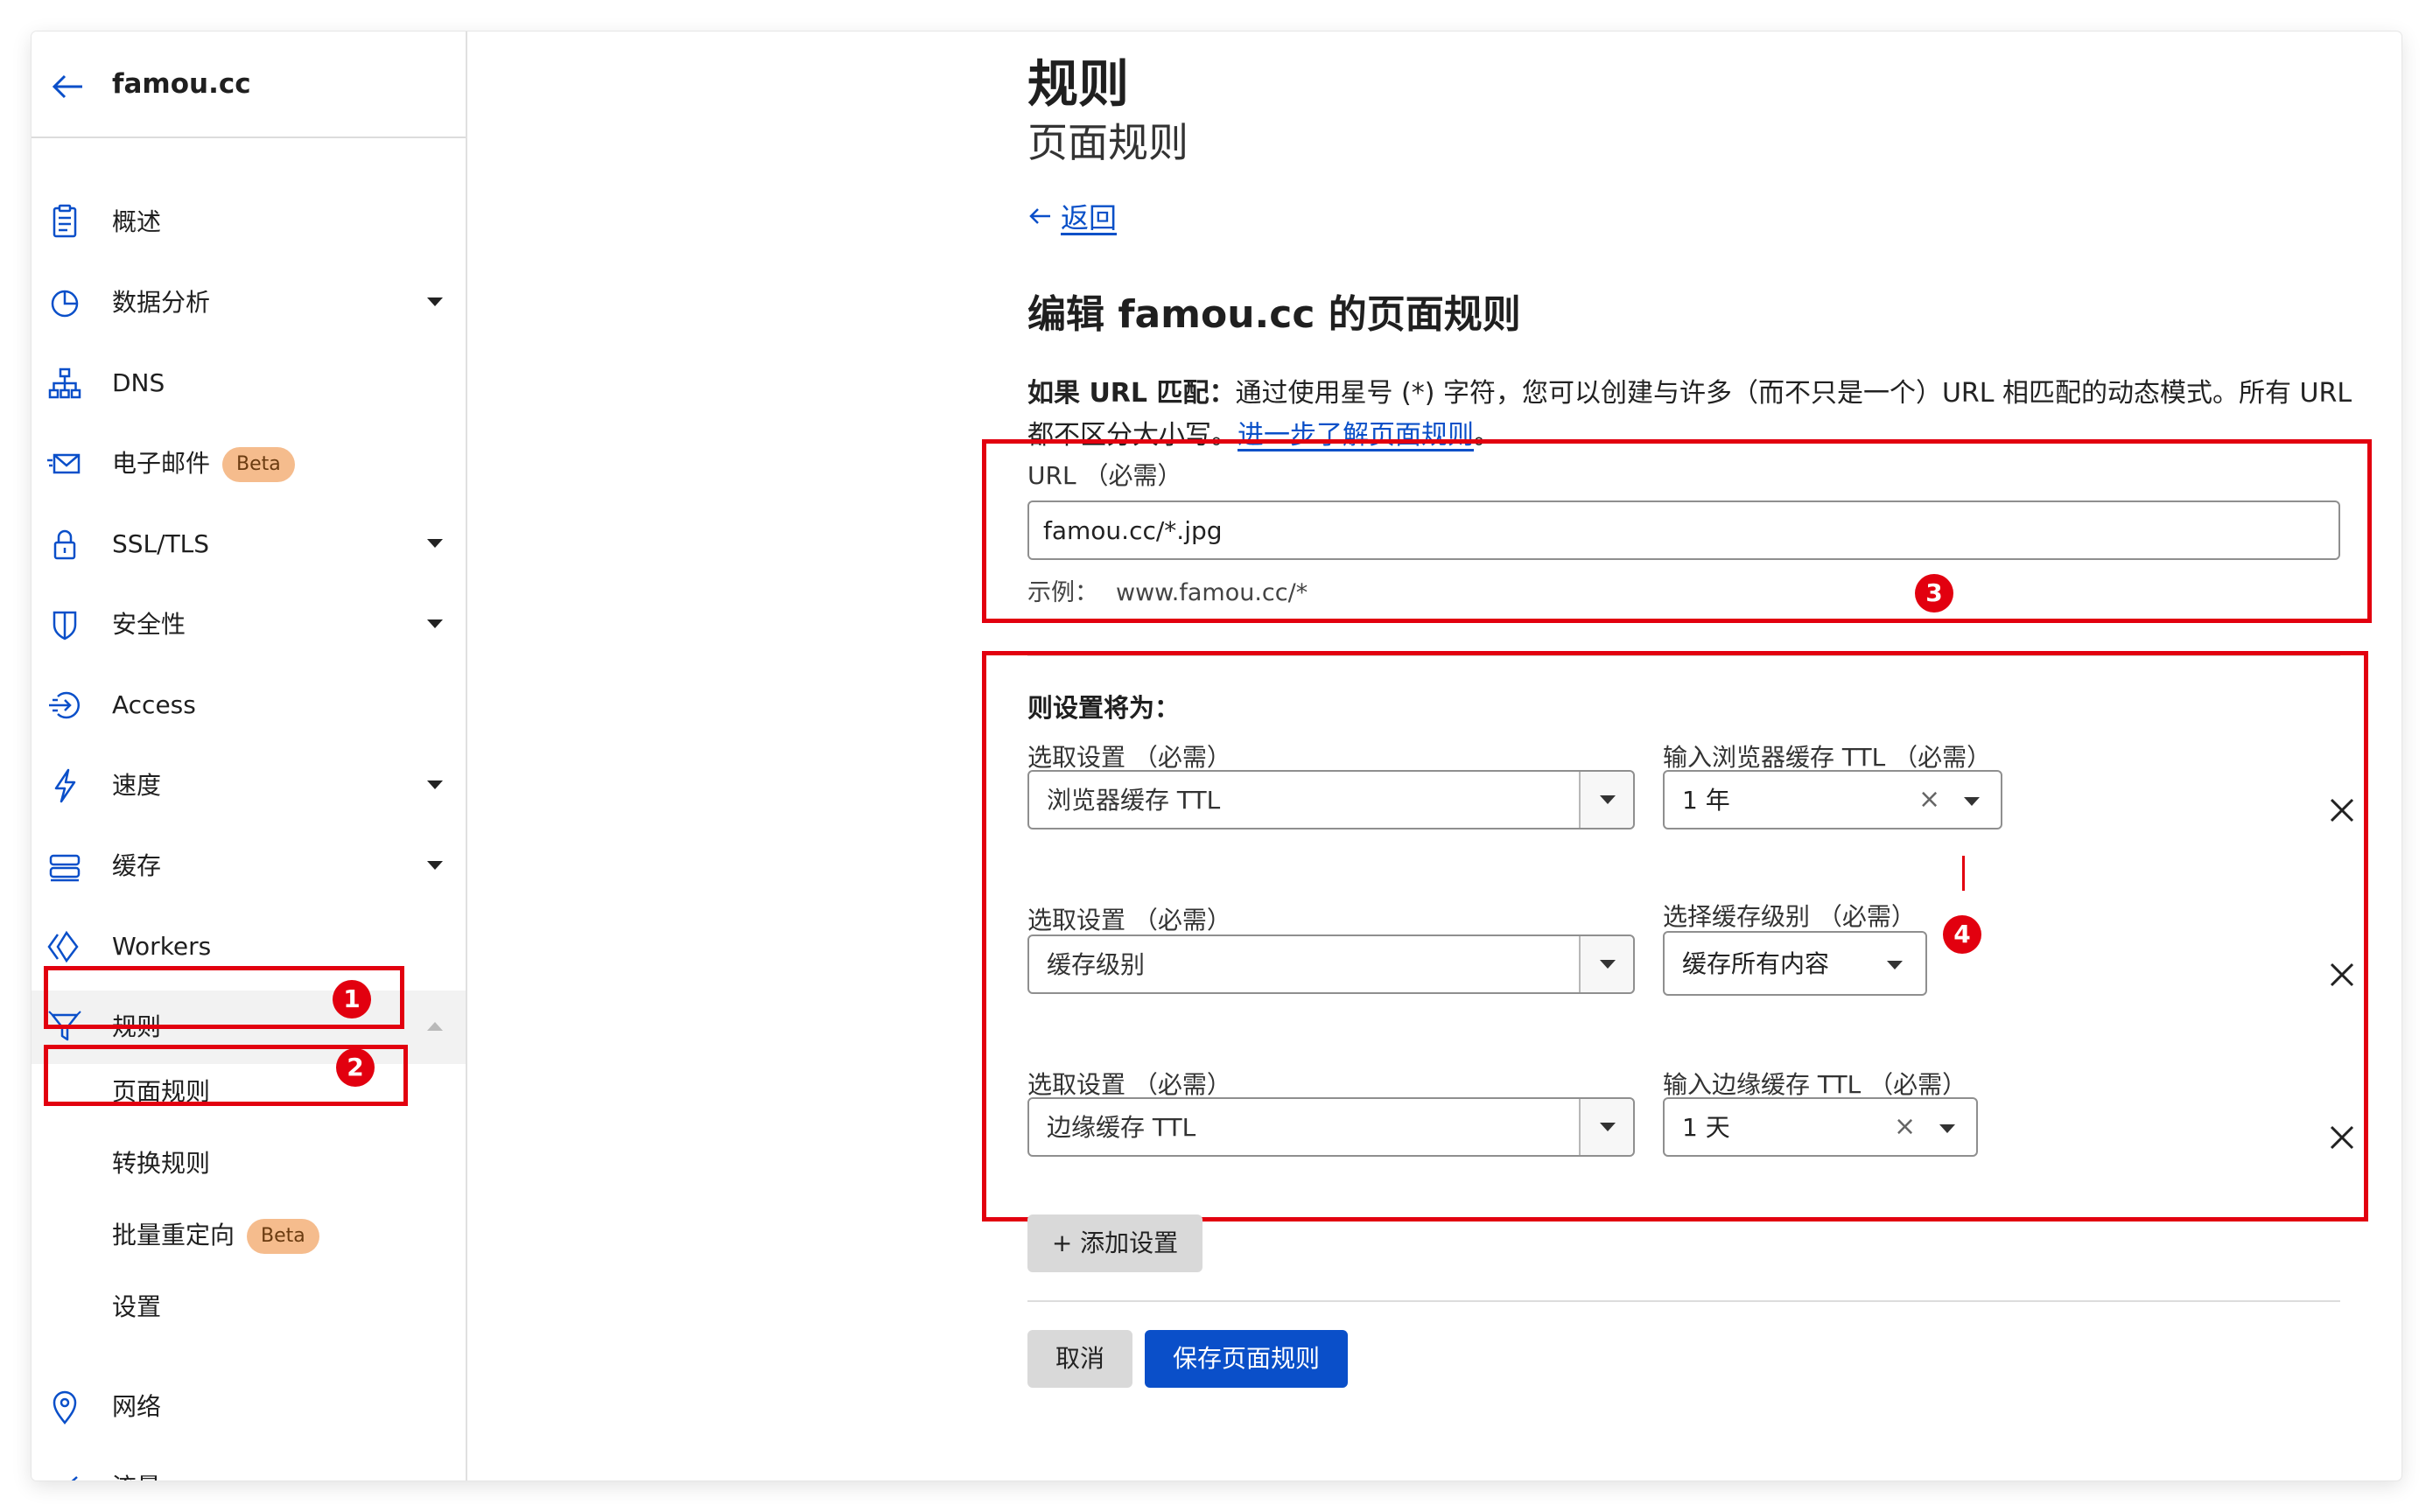 The image size is (2433, 1512). Describe the element at coordinates (65, 221) in the screenshot. I see `document-icon` at that location.